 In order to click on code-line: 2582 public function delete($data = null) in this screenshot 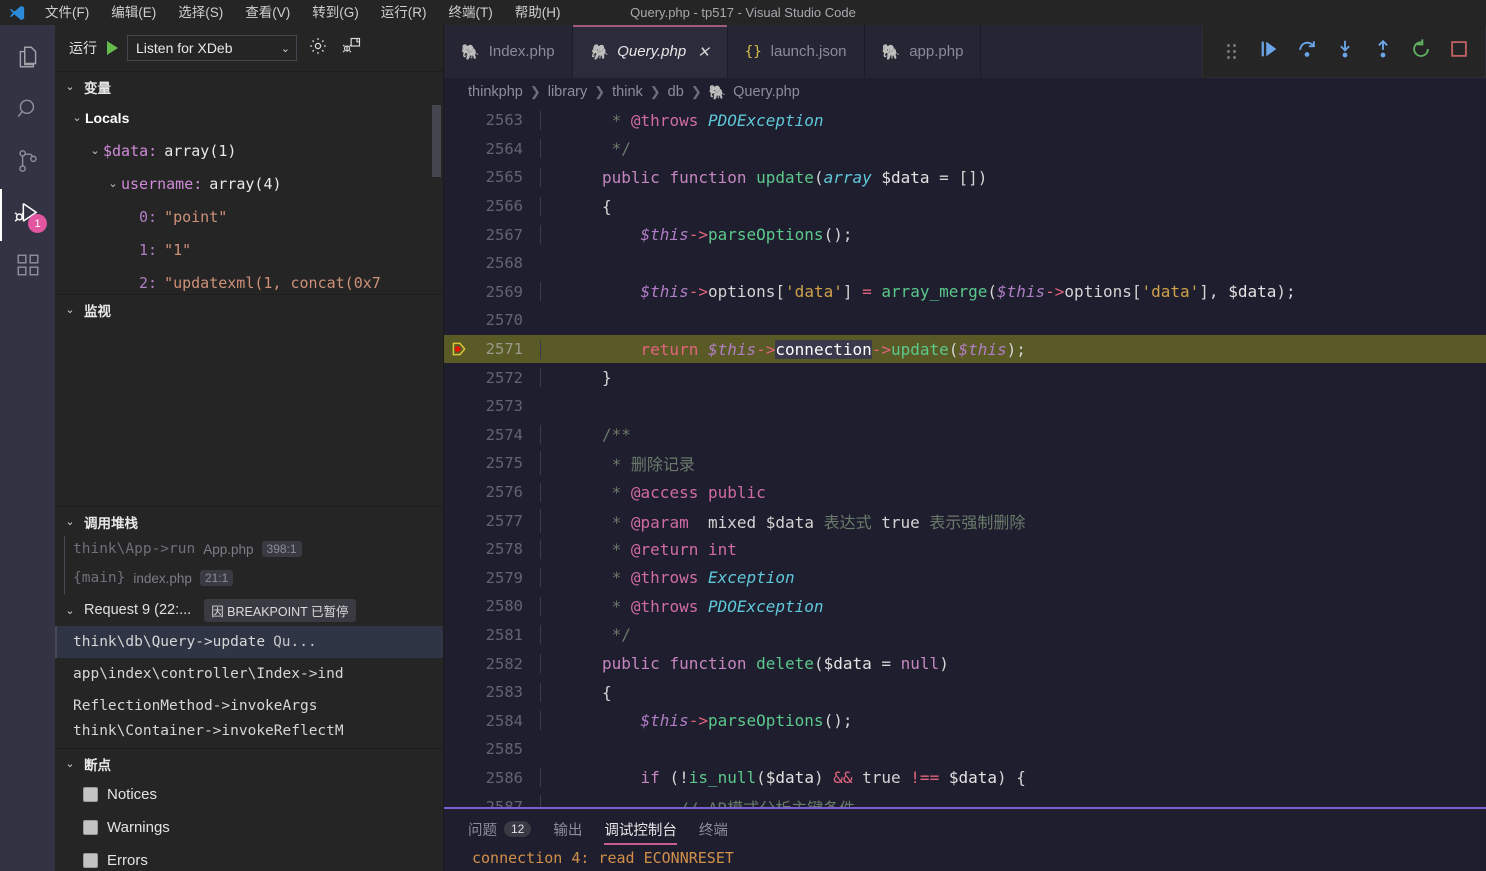, I will do `click(965, 663)`.